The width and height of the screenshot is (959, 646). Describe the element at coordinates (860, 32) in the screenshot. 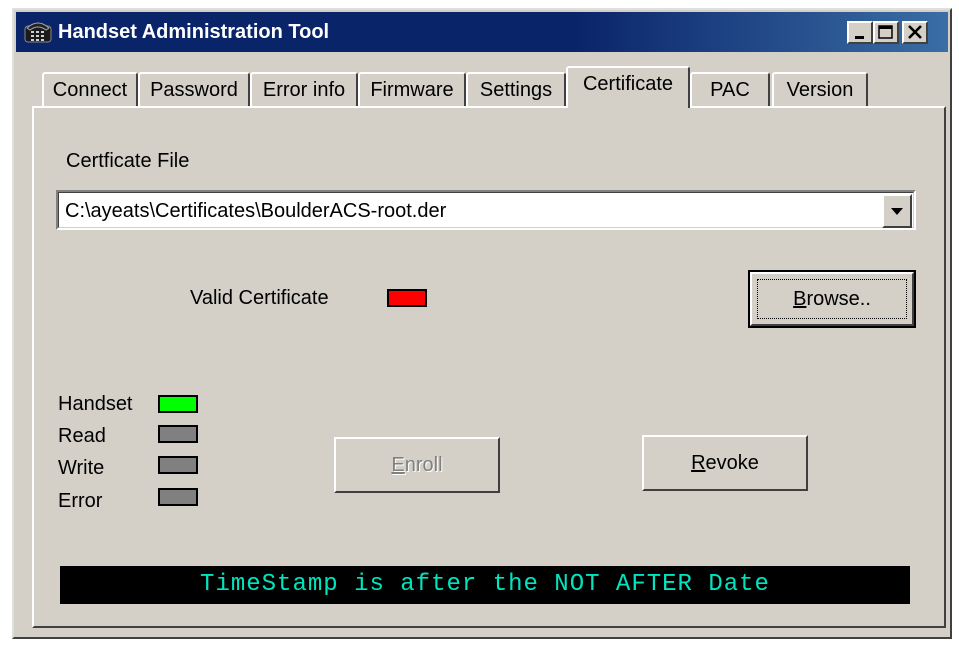

I see `minimize-button` at that location.